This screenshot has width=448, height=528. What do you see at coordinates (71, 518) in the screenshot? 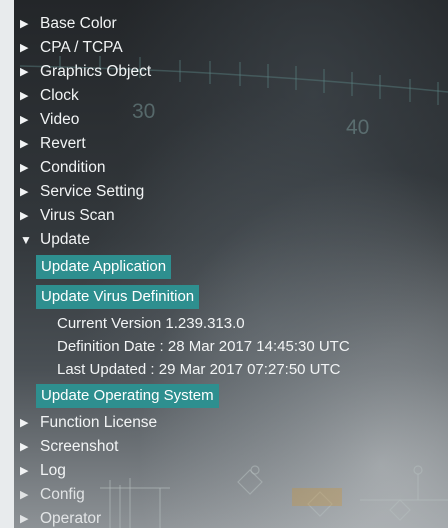
I see `menu-item-label: Operator` at bounding box center [71, 518].